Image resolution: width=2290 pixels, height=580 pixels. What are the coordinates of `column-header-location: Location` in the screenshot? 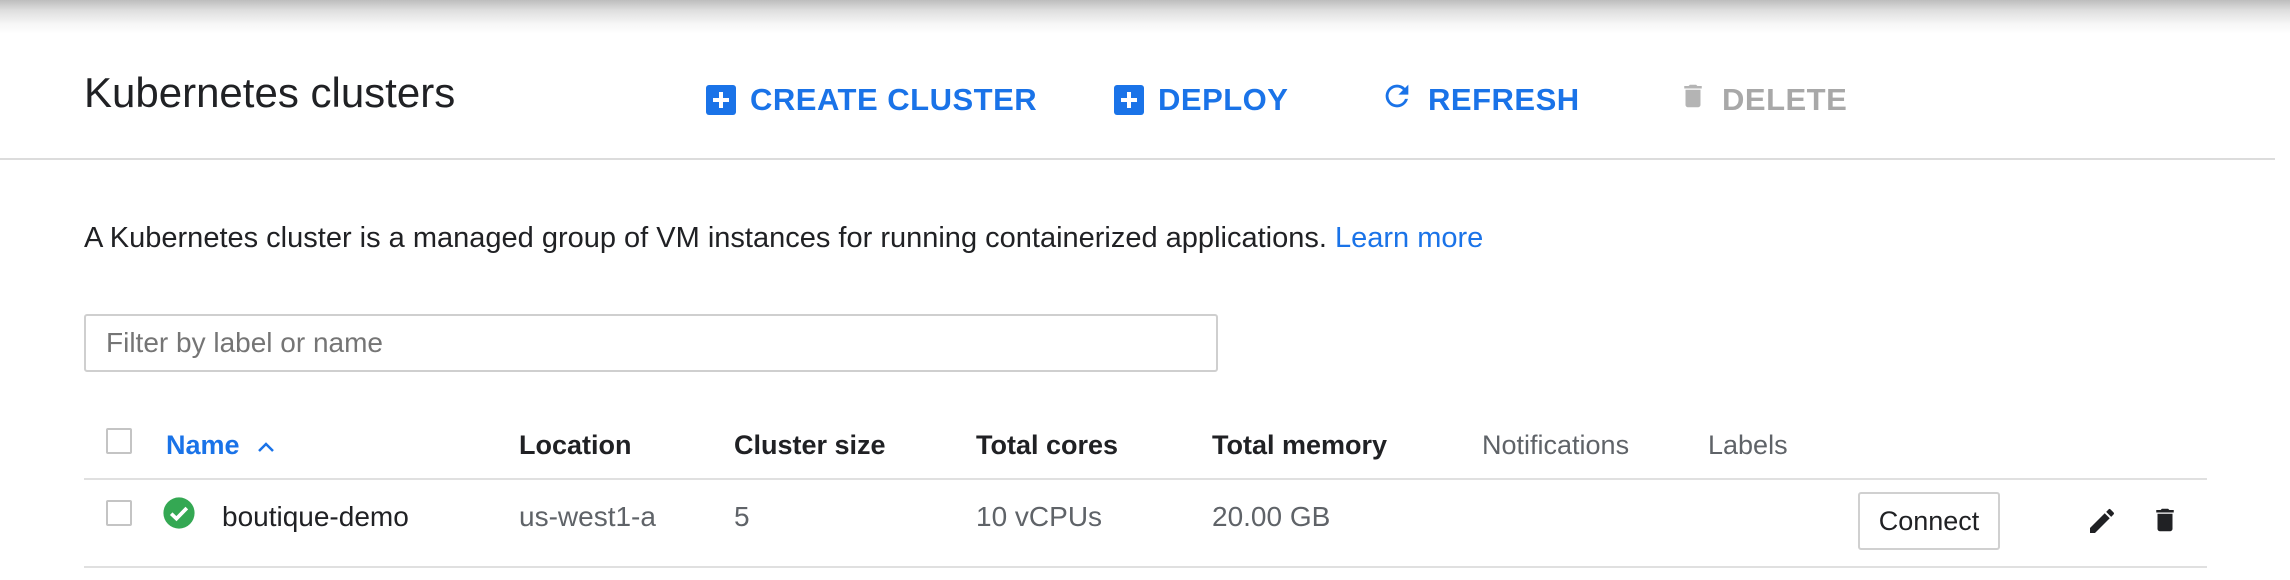 It's located at (575, 445).